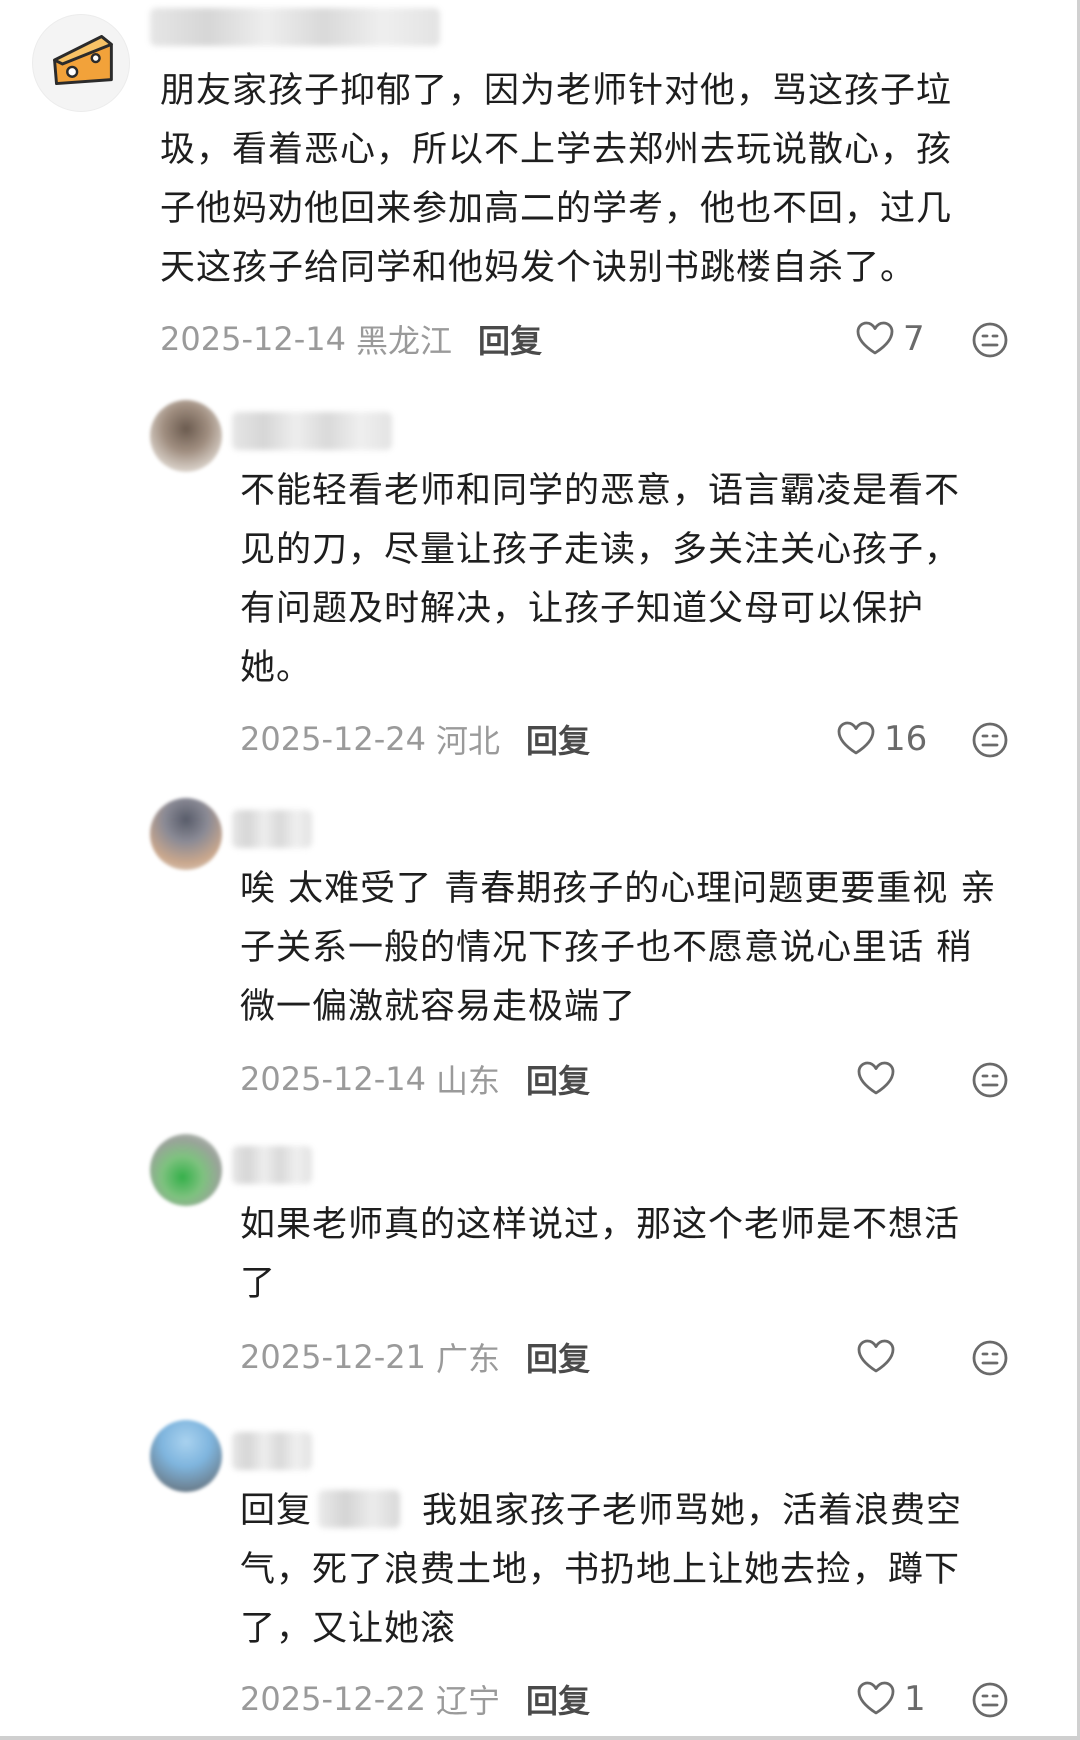  What do you see at coordinates (333, 1357) in the screenshot?
I see `comment-date: 2025-12-21` at bounding box center [333, 1357].